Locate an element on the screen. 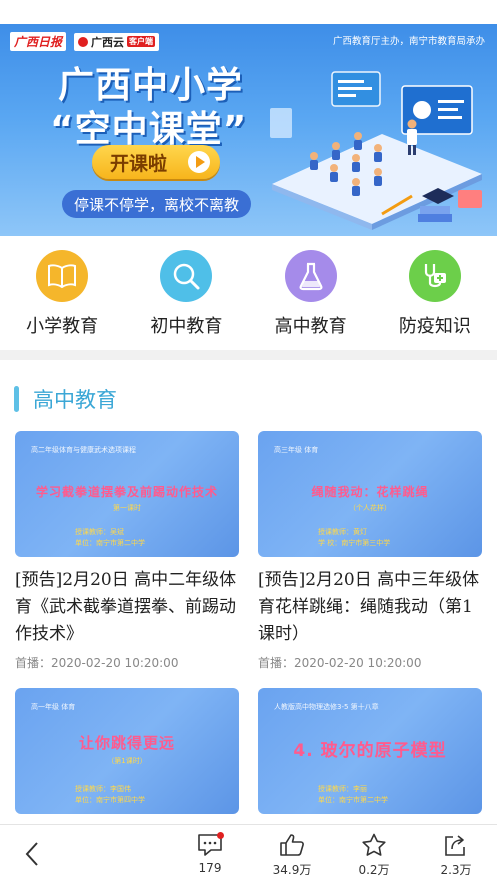 The image size is (497, 883). cloud-logo-icon is located at coordinates (83, 41).